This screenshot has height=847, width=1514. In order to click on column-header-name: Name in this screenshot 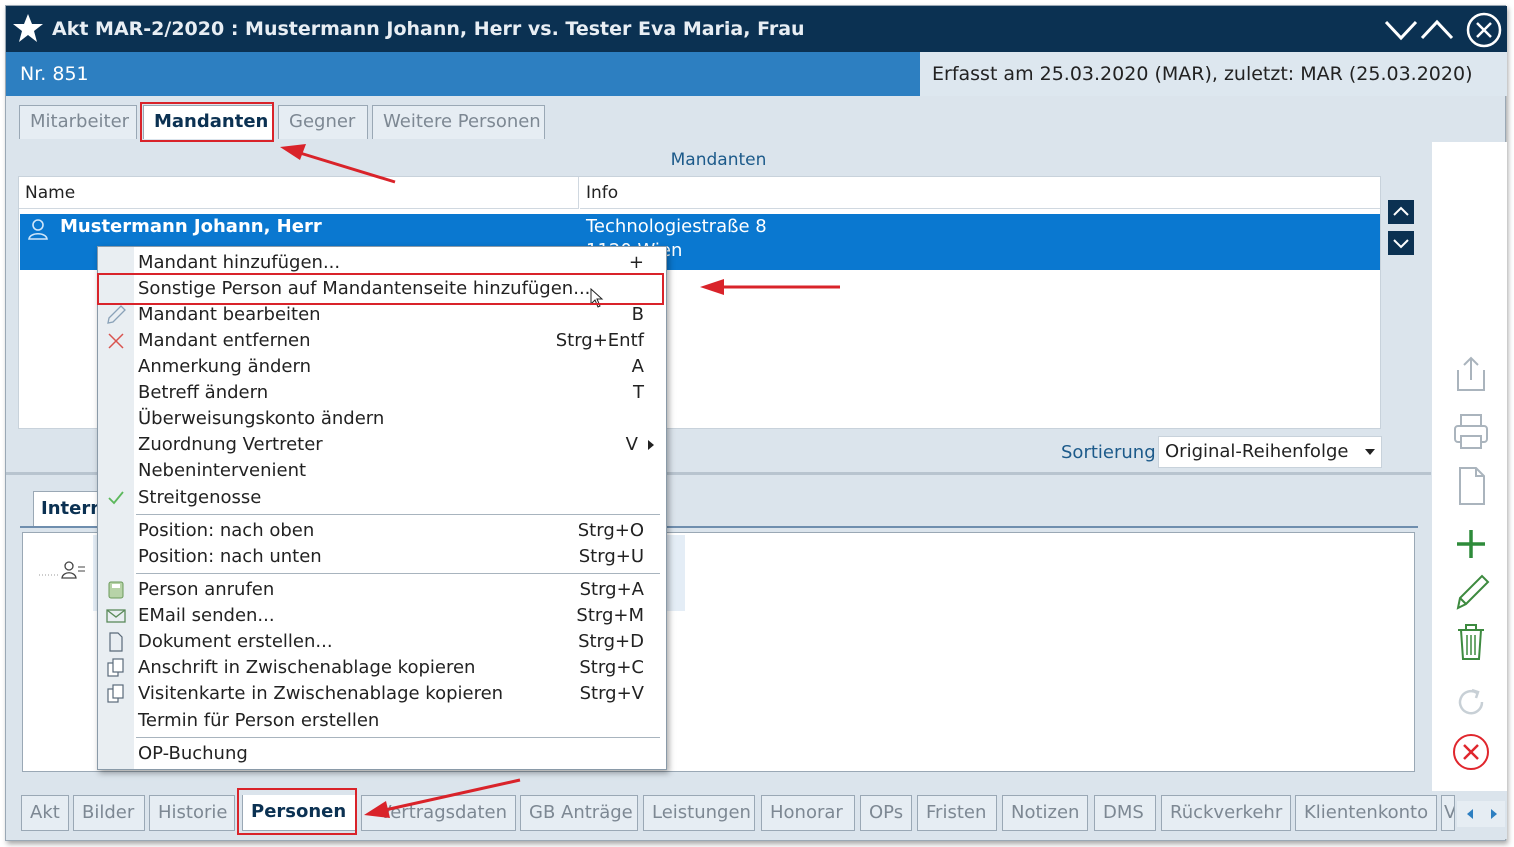, I will do `click(299, 193)`.